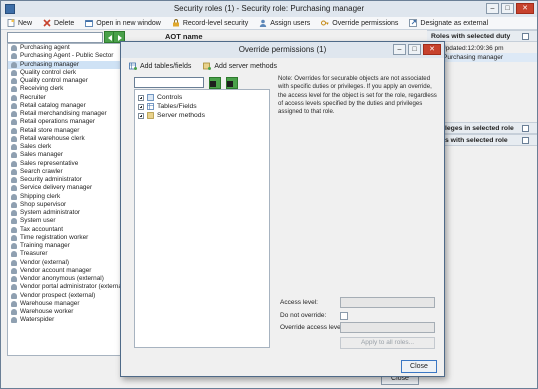 This screenshot has width=538, height=389. What do you see at coordinates (65, 238) in the screenshot?
I see `role-list-item: Time registration worker` at bounding box center [65, 238].